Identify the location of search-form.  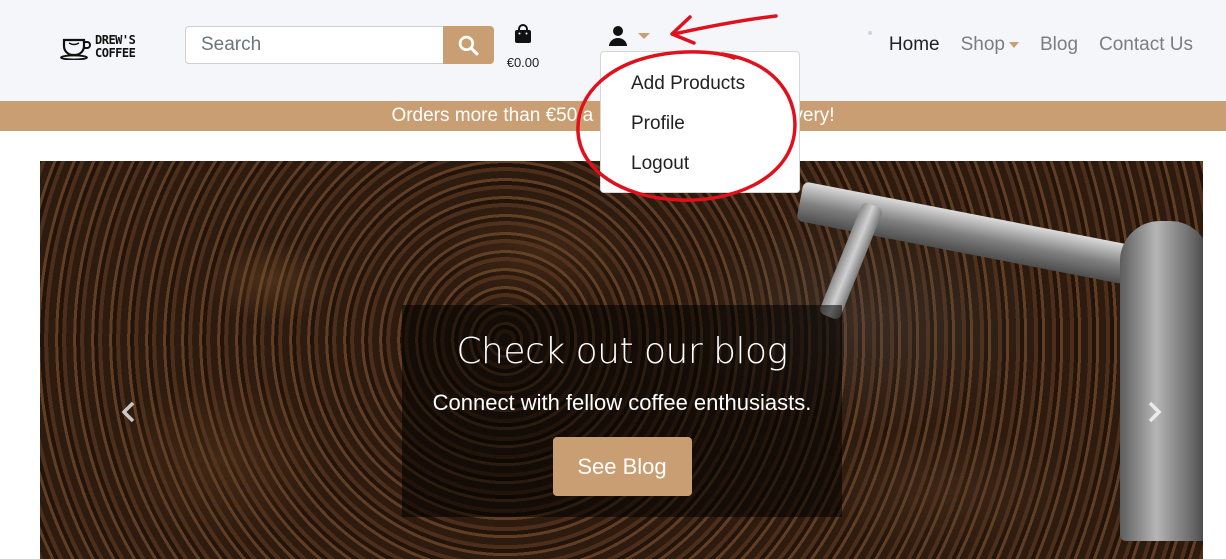
(339, 45).